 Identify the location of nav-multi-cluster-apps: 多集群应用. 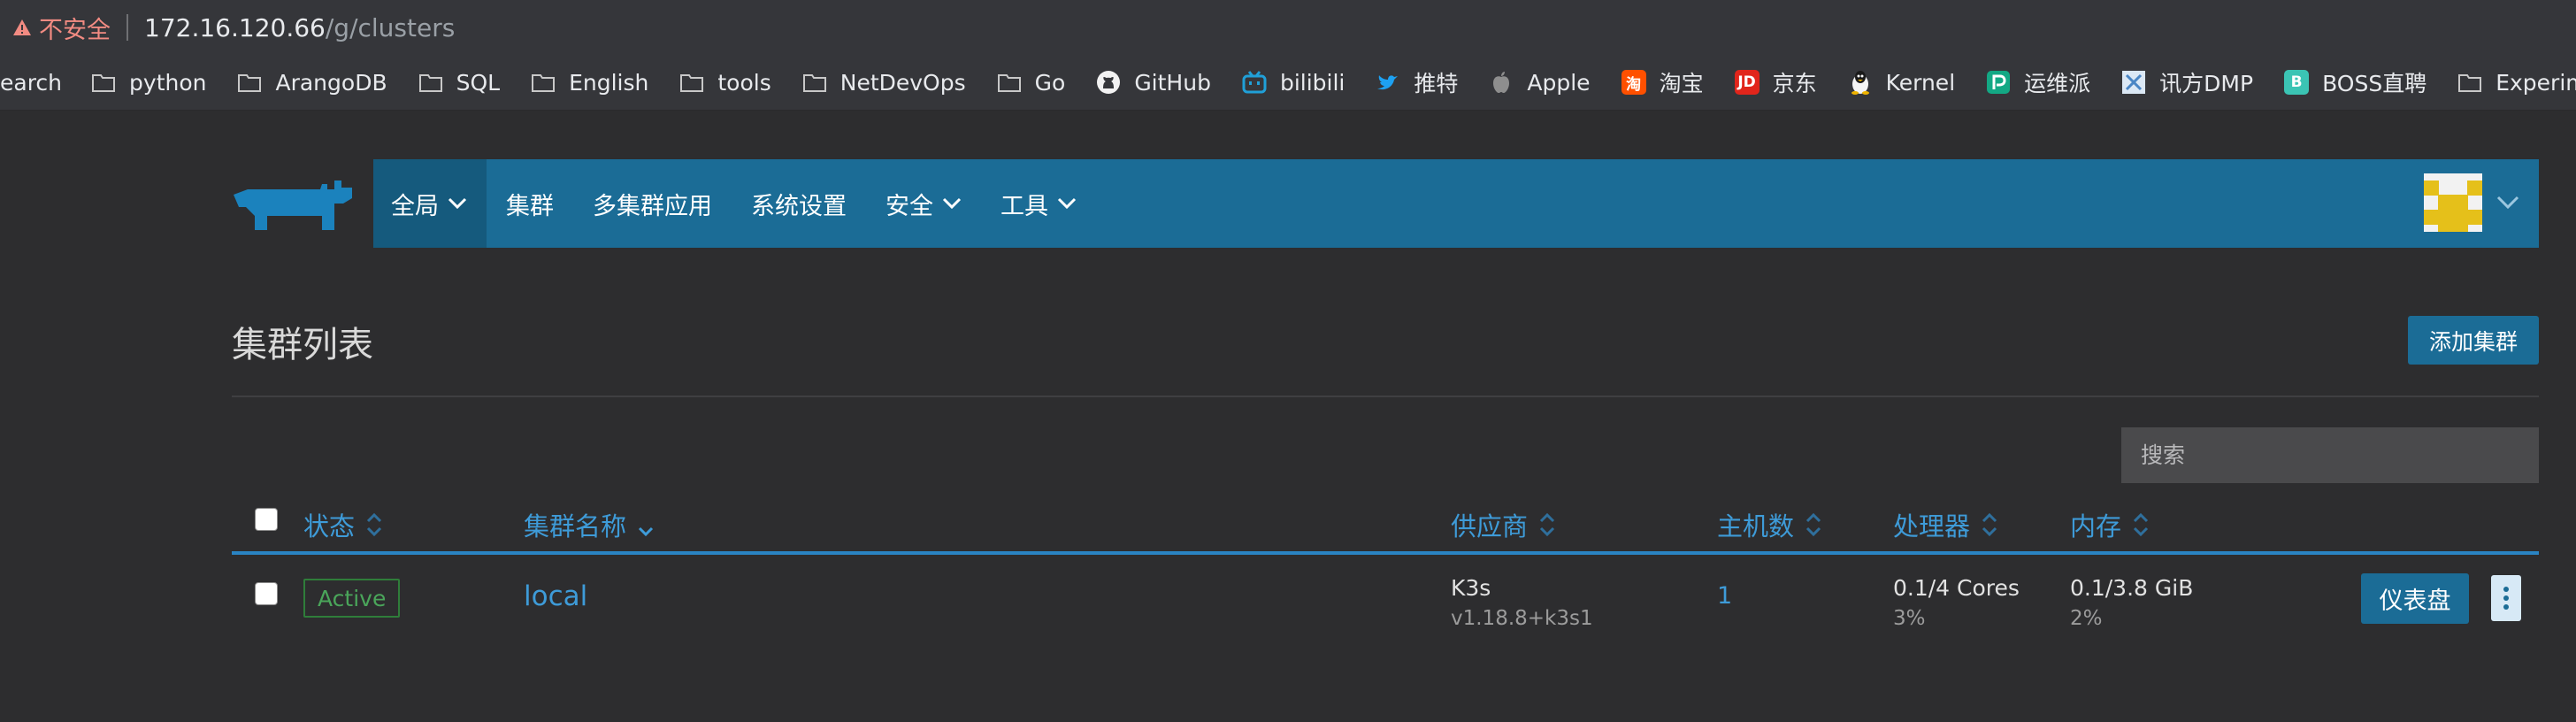
(652, 203).